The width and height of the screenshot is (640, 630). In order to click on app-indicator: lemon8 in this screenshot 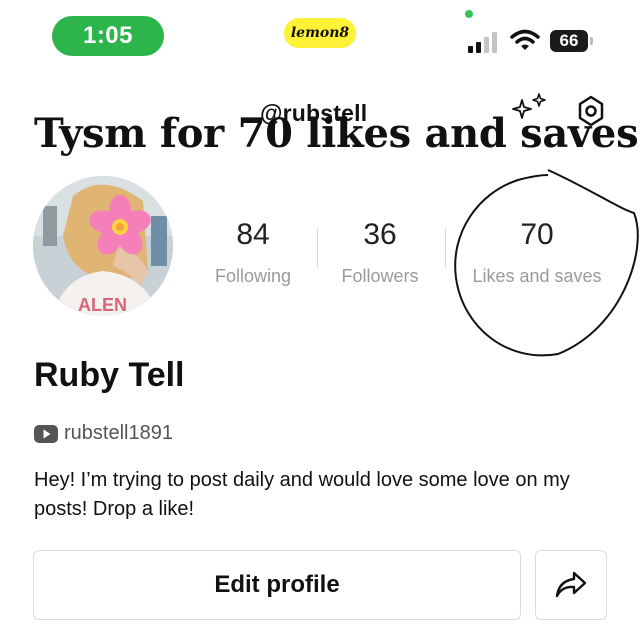, I will do `click(320, 33)`.